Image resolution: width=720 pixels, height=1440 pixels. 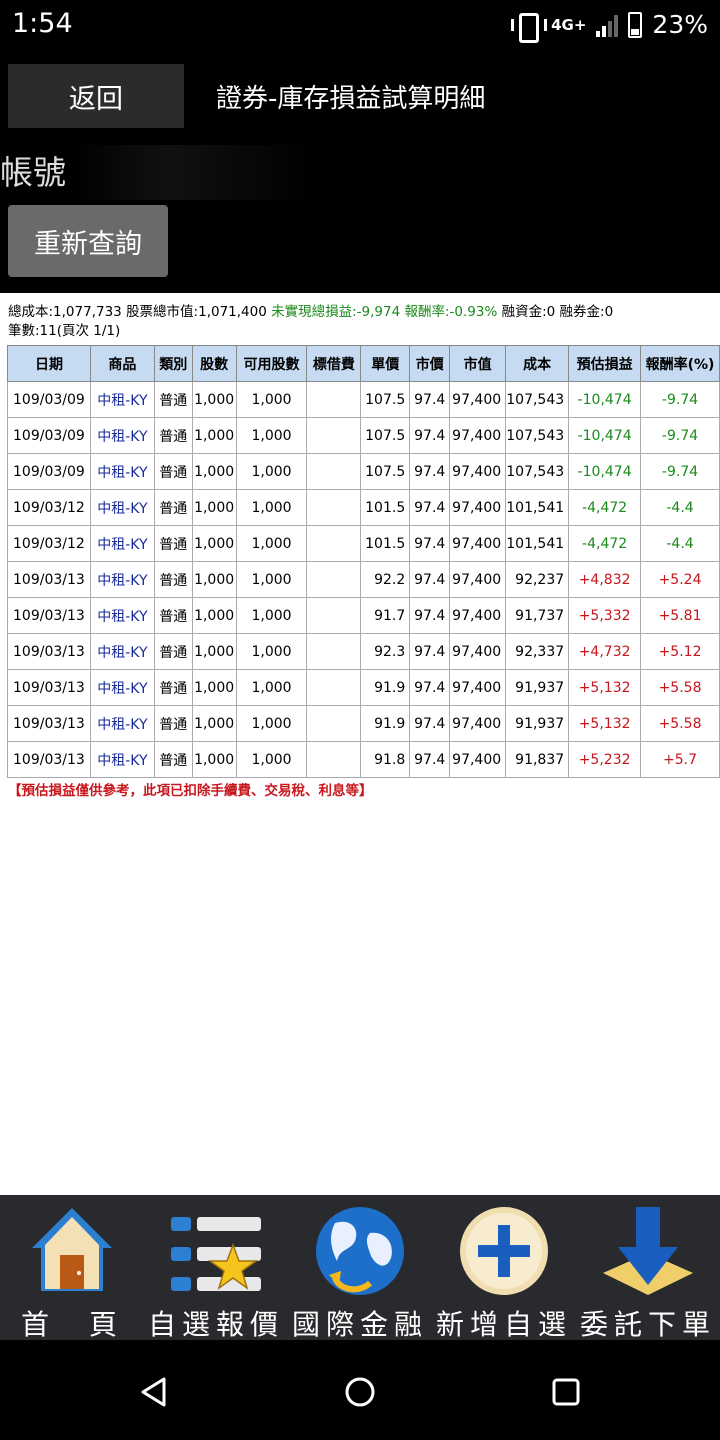 What do you see at coordinates (504, 1251) in the screenshot?
I see `add-icon` at bounding box center [504, 1251].